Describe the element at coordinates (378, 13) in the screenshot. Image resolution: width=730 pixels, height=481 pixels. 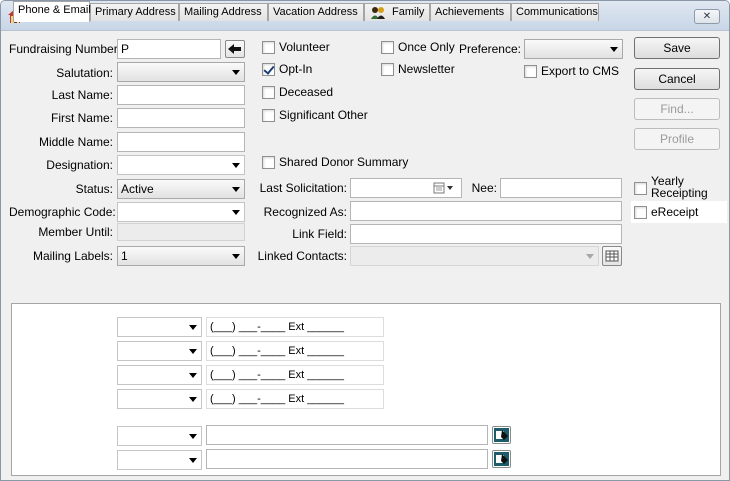
I see `people-icon` at that location.